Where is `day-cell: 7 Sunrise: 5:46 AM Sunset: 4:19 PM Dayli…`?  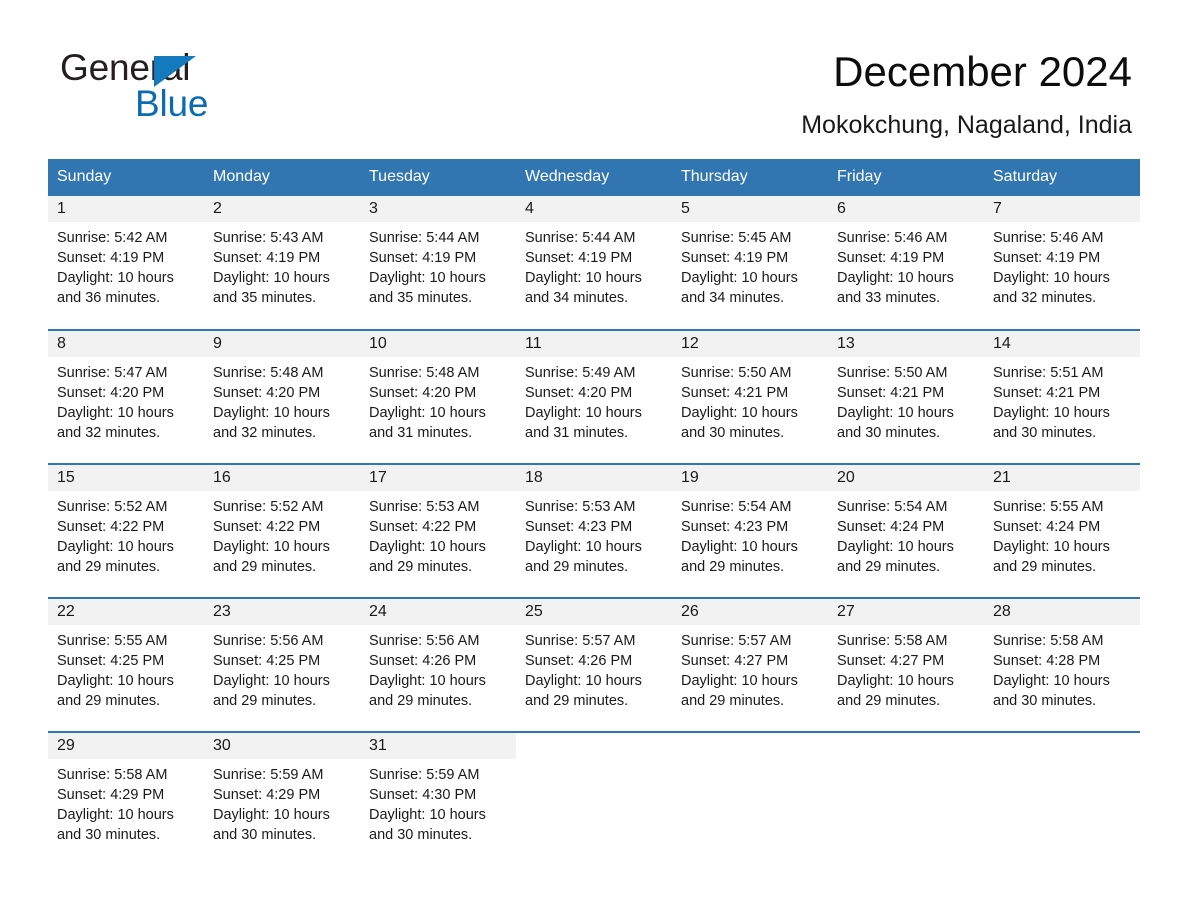
day-cell: 7 Sunrise: 5:46 AM Sunset: 4:19 PM Dayli… is located at coordinates (1062, 263).